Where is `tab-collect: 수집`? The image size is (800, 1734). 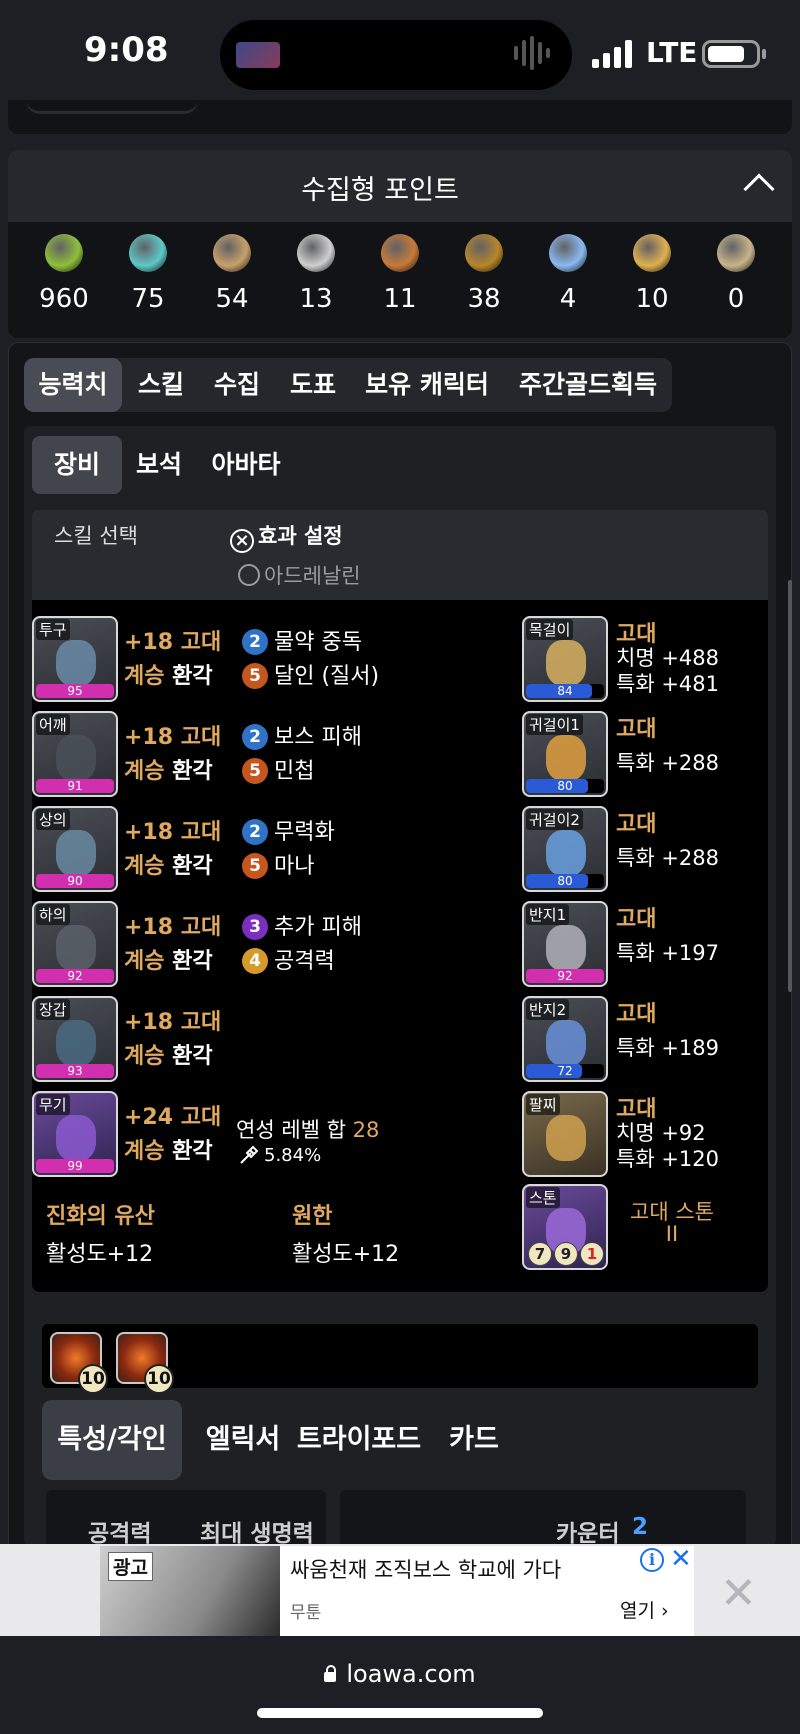 tab-collect: 수집 is located at coordinates (237, 385).